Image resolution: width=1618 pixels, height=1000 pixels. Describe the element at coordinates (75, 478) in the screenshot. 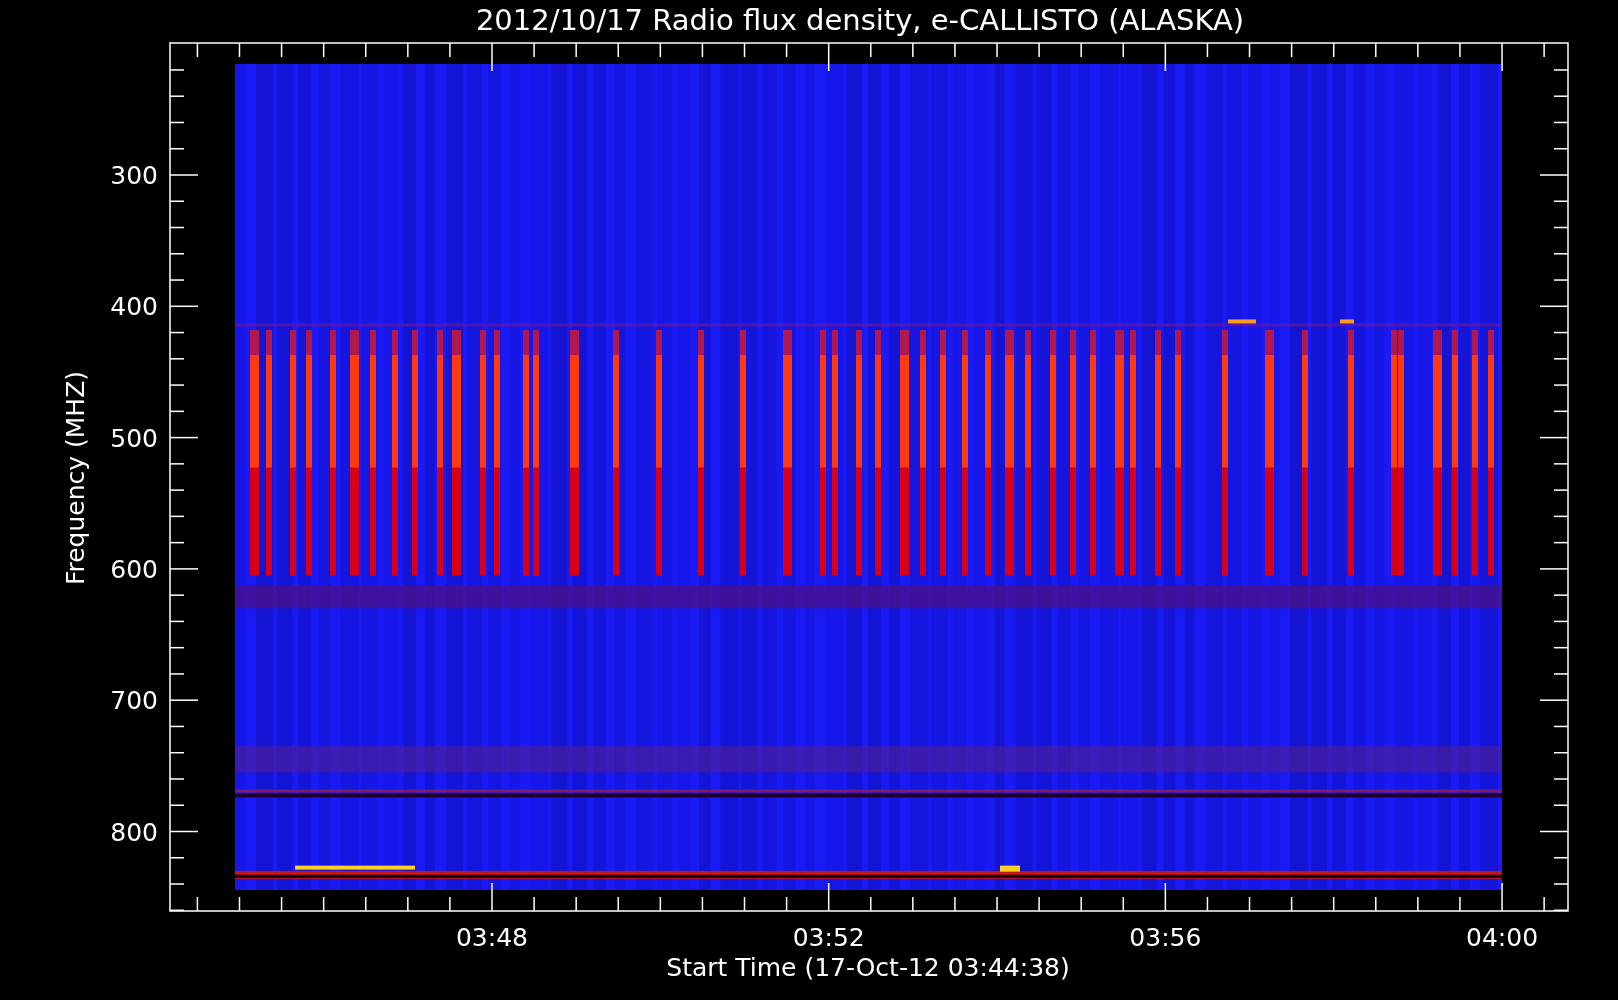

I see `y-axis-label: Frequency (MHZ)` at that location.